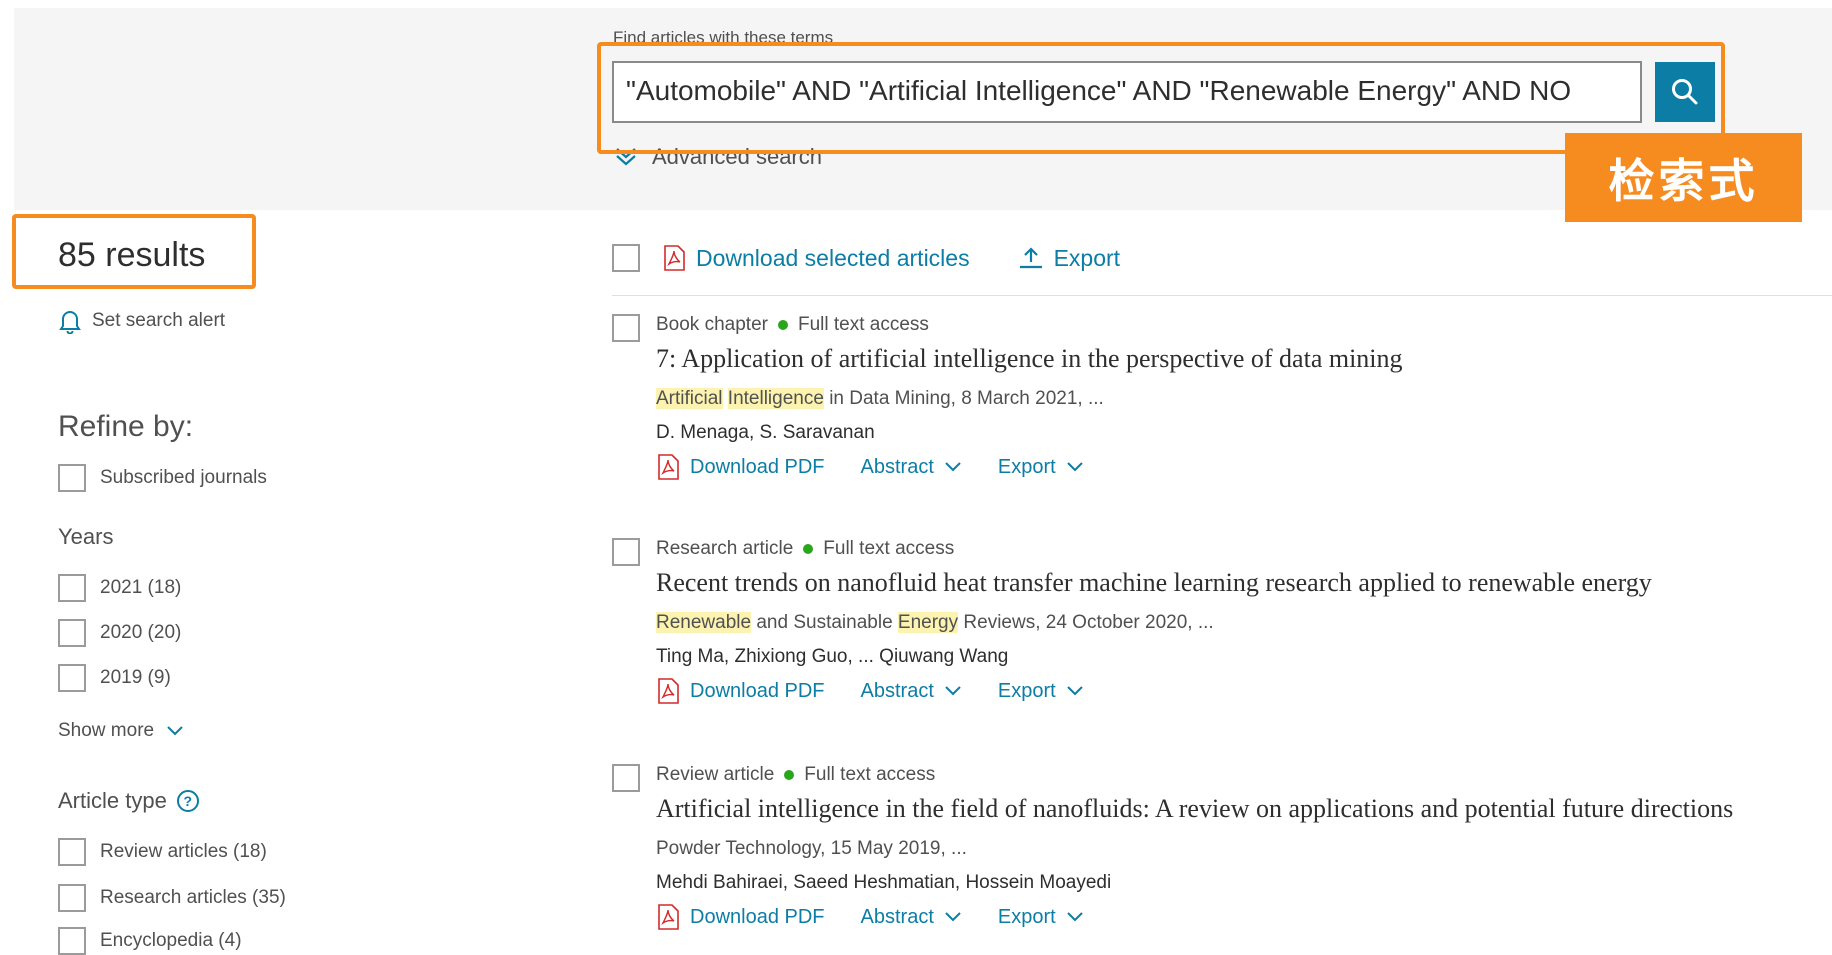  Describe the element at coordinates (70, 322) in the screenshot. I see `bell-icon` at that location.